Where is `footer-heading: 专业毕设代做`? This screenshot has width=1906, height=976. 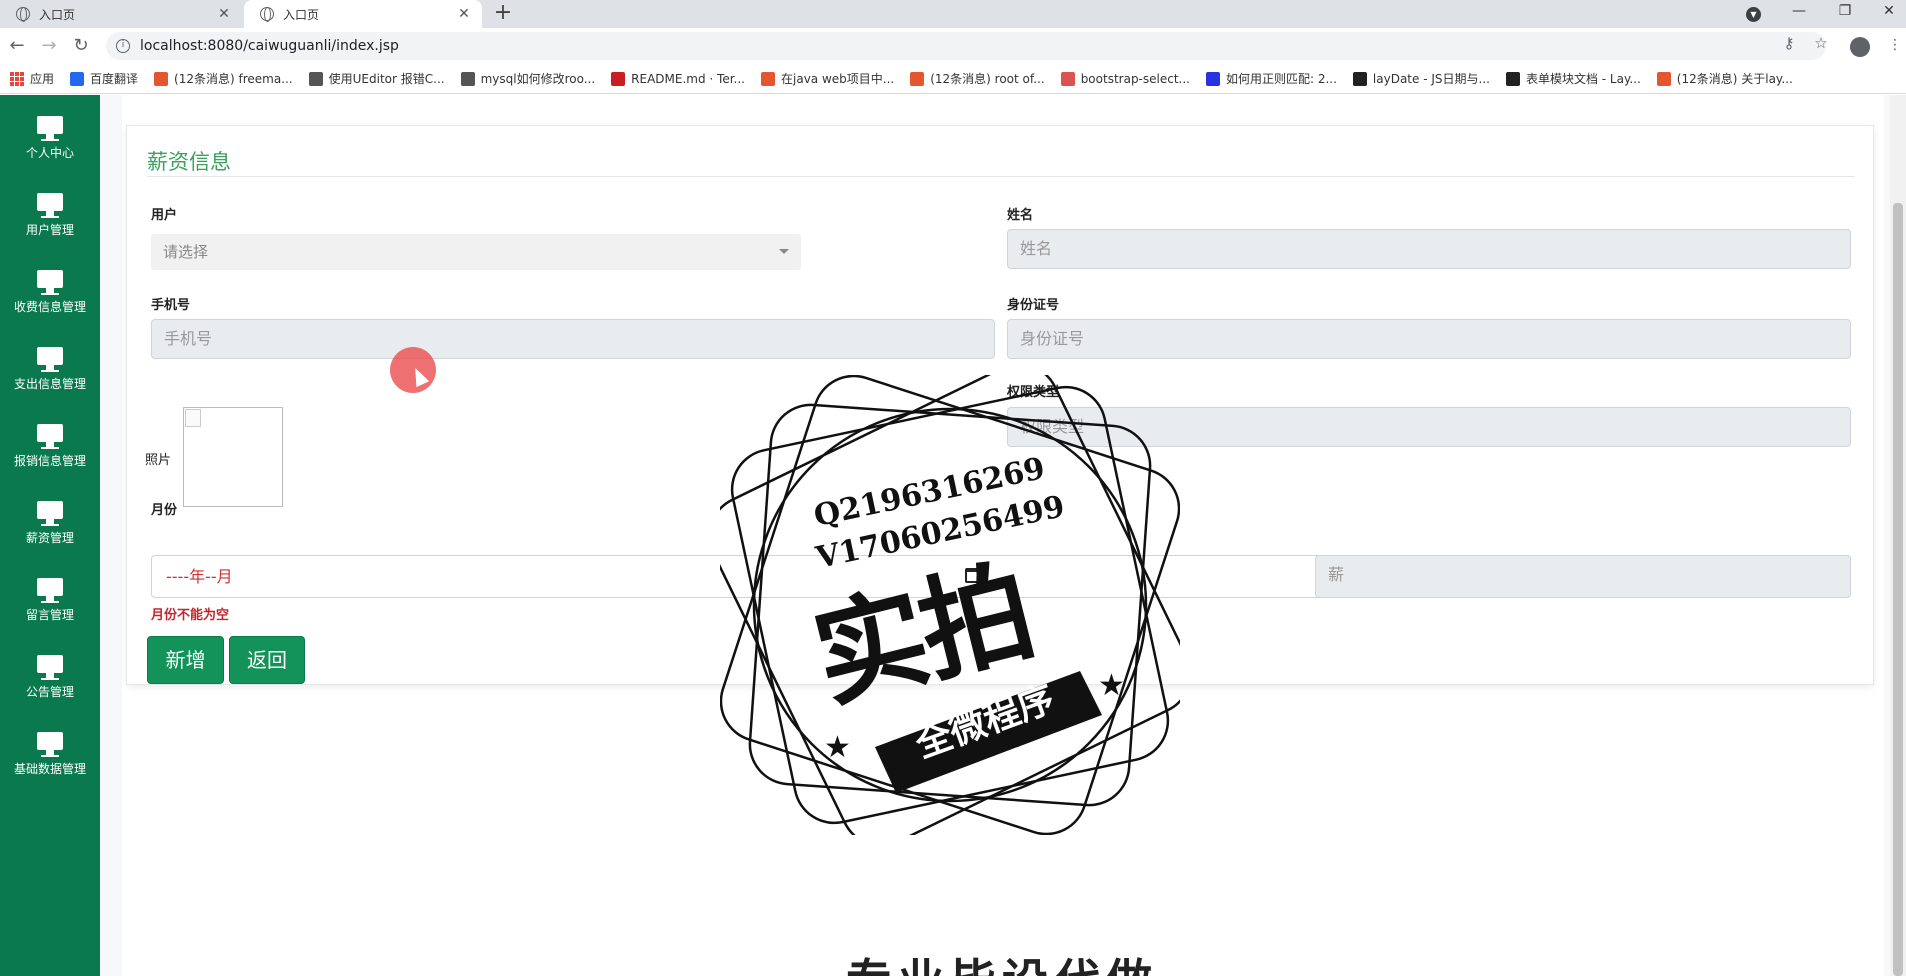
footer-heading: 专业毕设代做 is located at coordinates (1002, 960).